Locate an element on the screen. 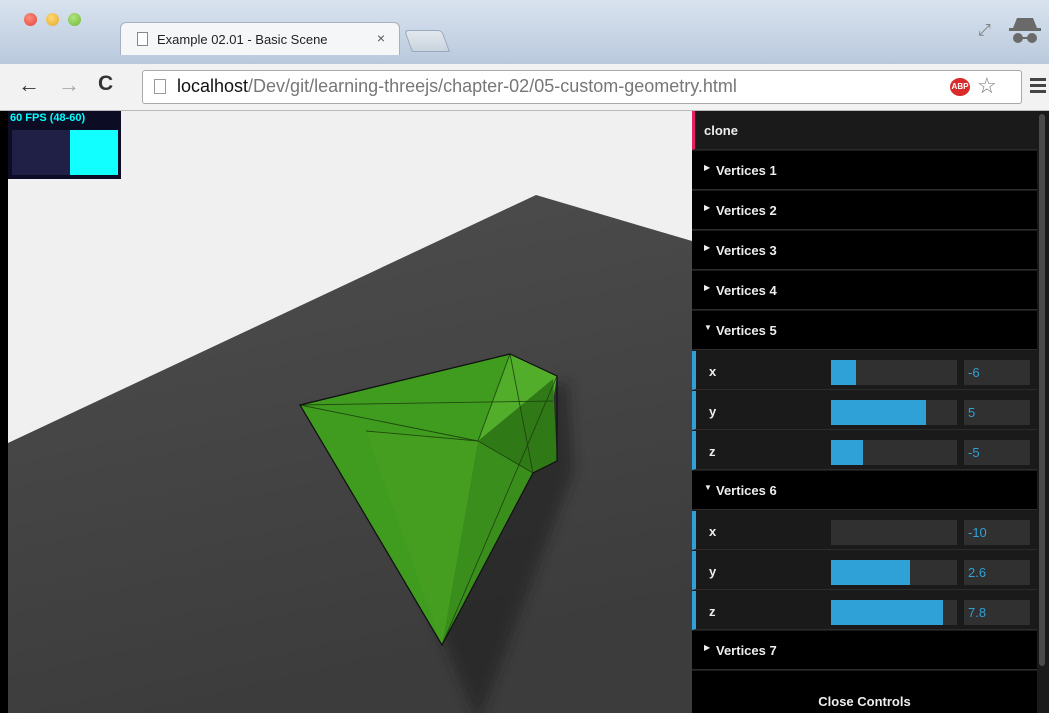  value-input: 5 is located at coordinates (997, 412).